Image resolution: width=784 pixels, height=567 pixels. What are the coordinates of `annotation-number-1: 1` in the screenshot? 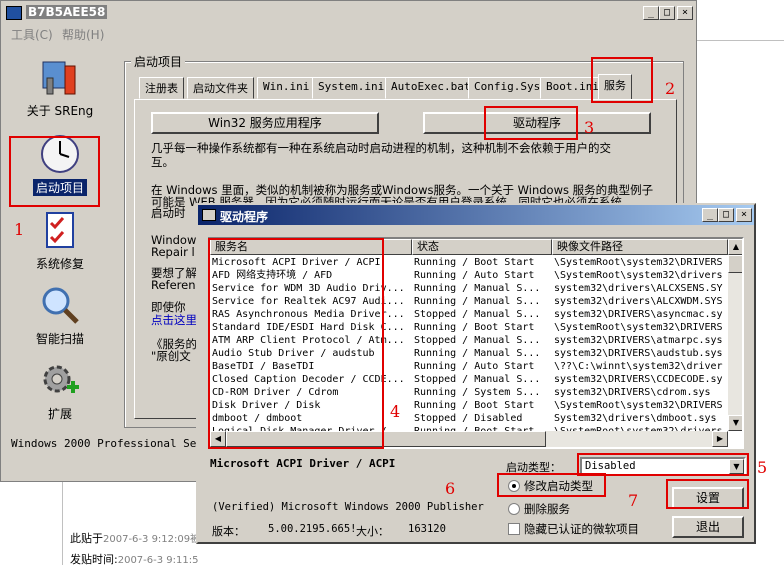 It's located at (19, 229).